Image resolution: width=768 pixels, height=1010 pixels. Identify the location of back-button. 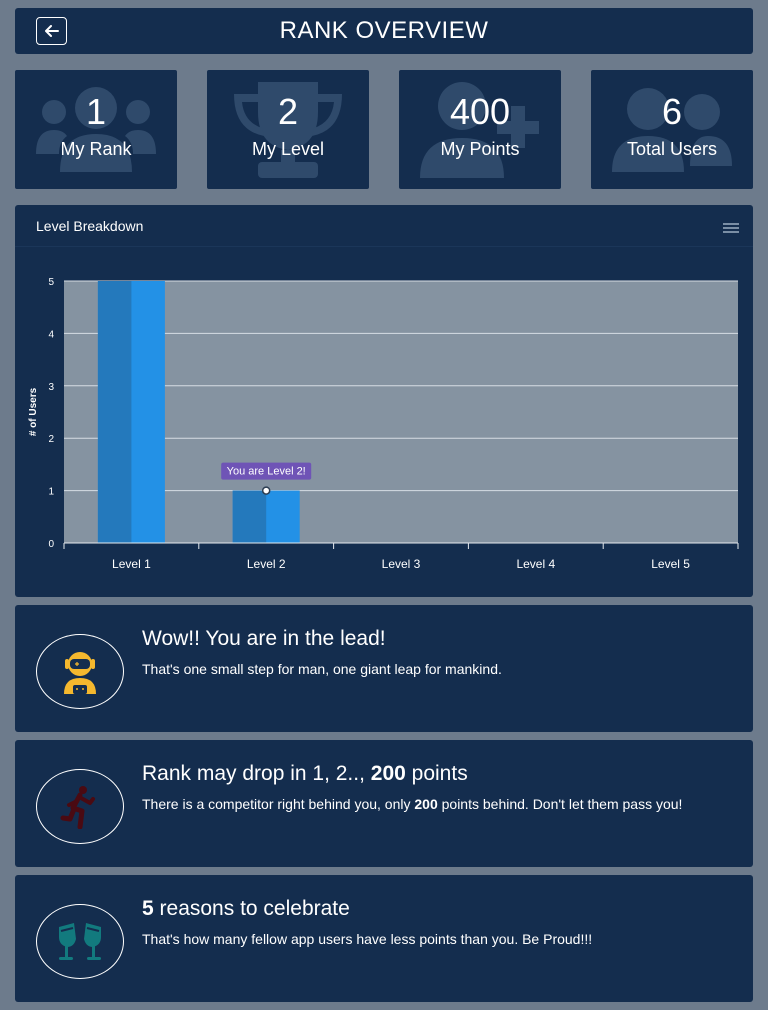
(51, 31).